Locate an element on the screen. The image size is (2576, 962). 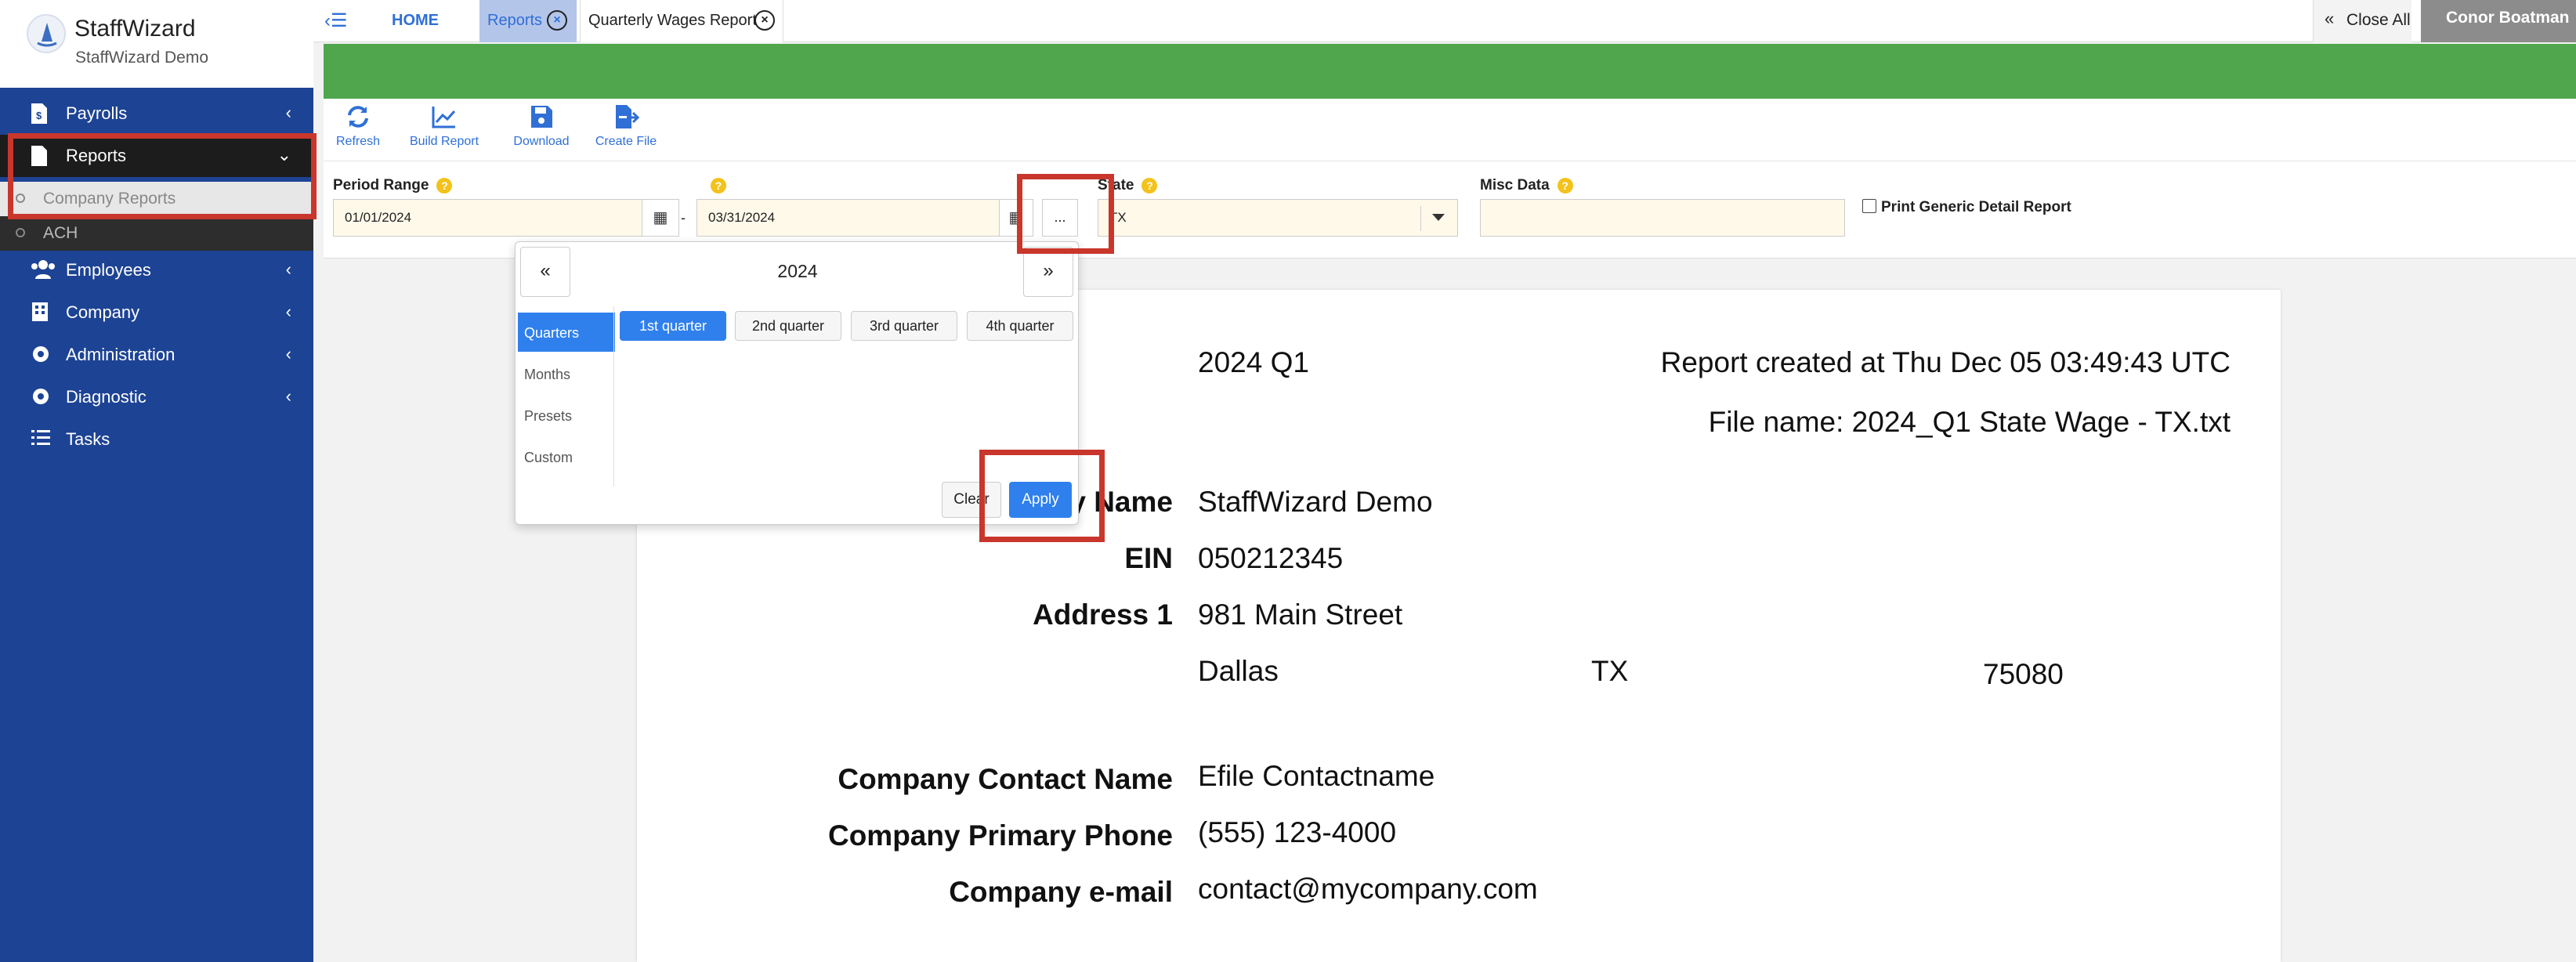
refresh-label: Refresh is located at coordinates (358, 141).